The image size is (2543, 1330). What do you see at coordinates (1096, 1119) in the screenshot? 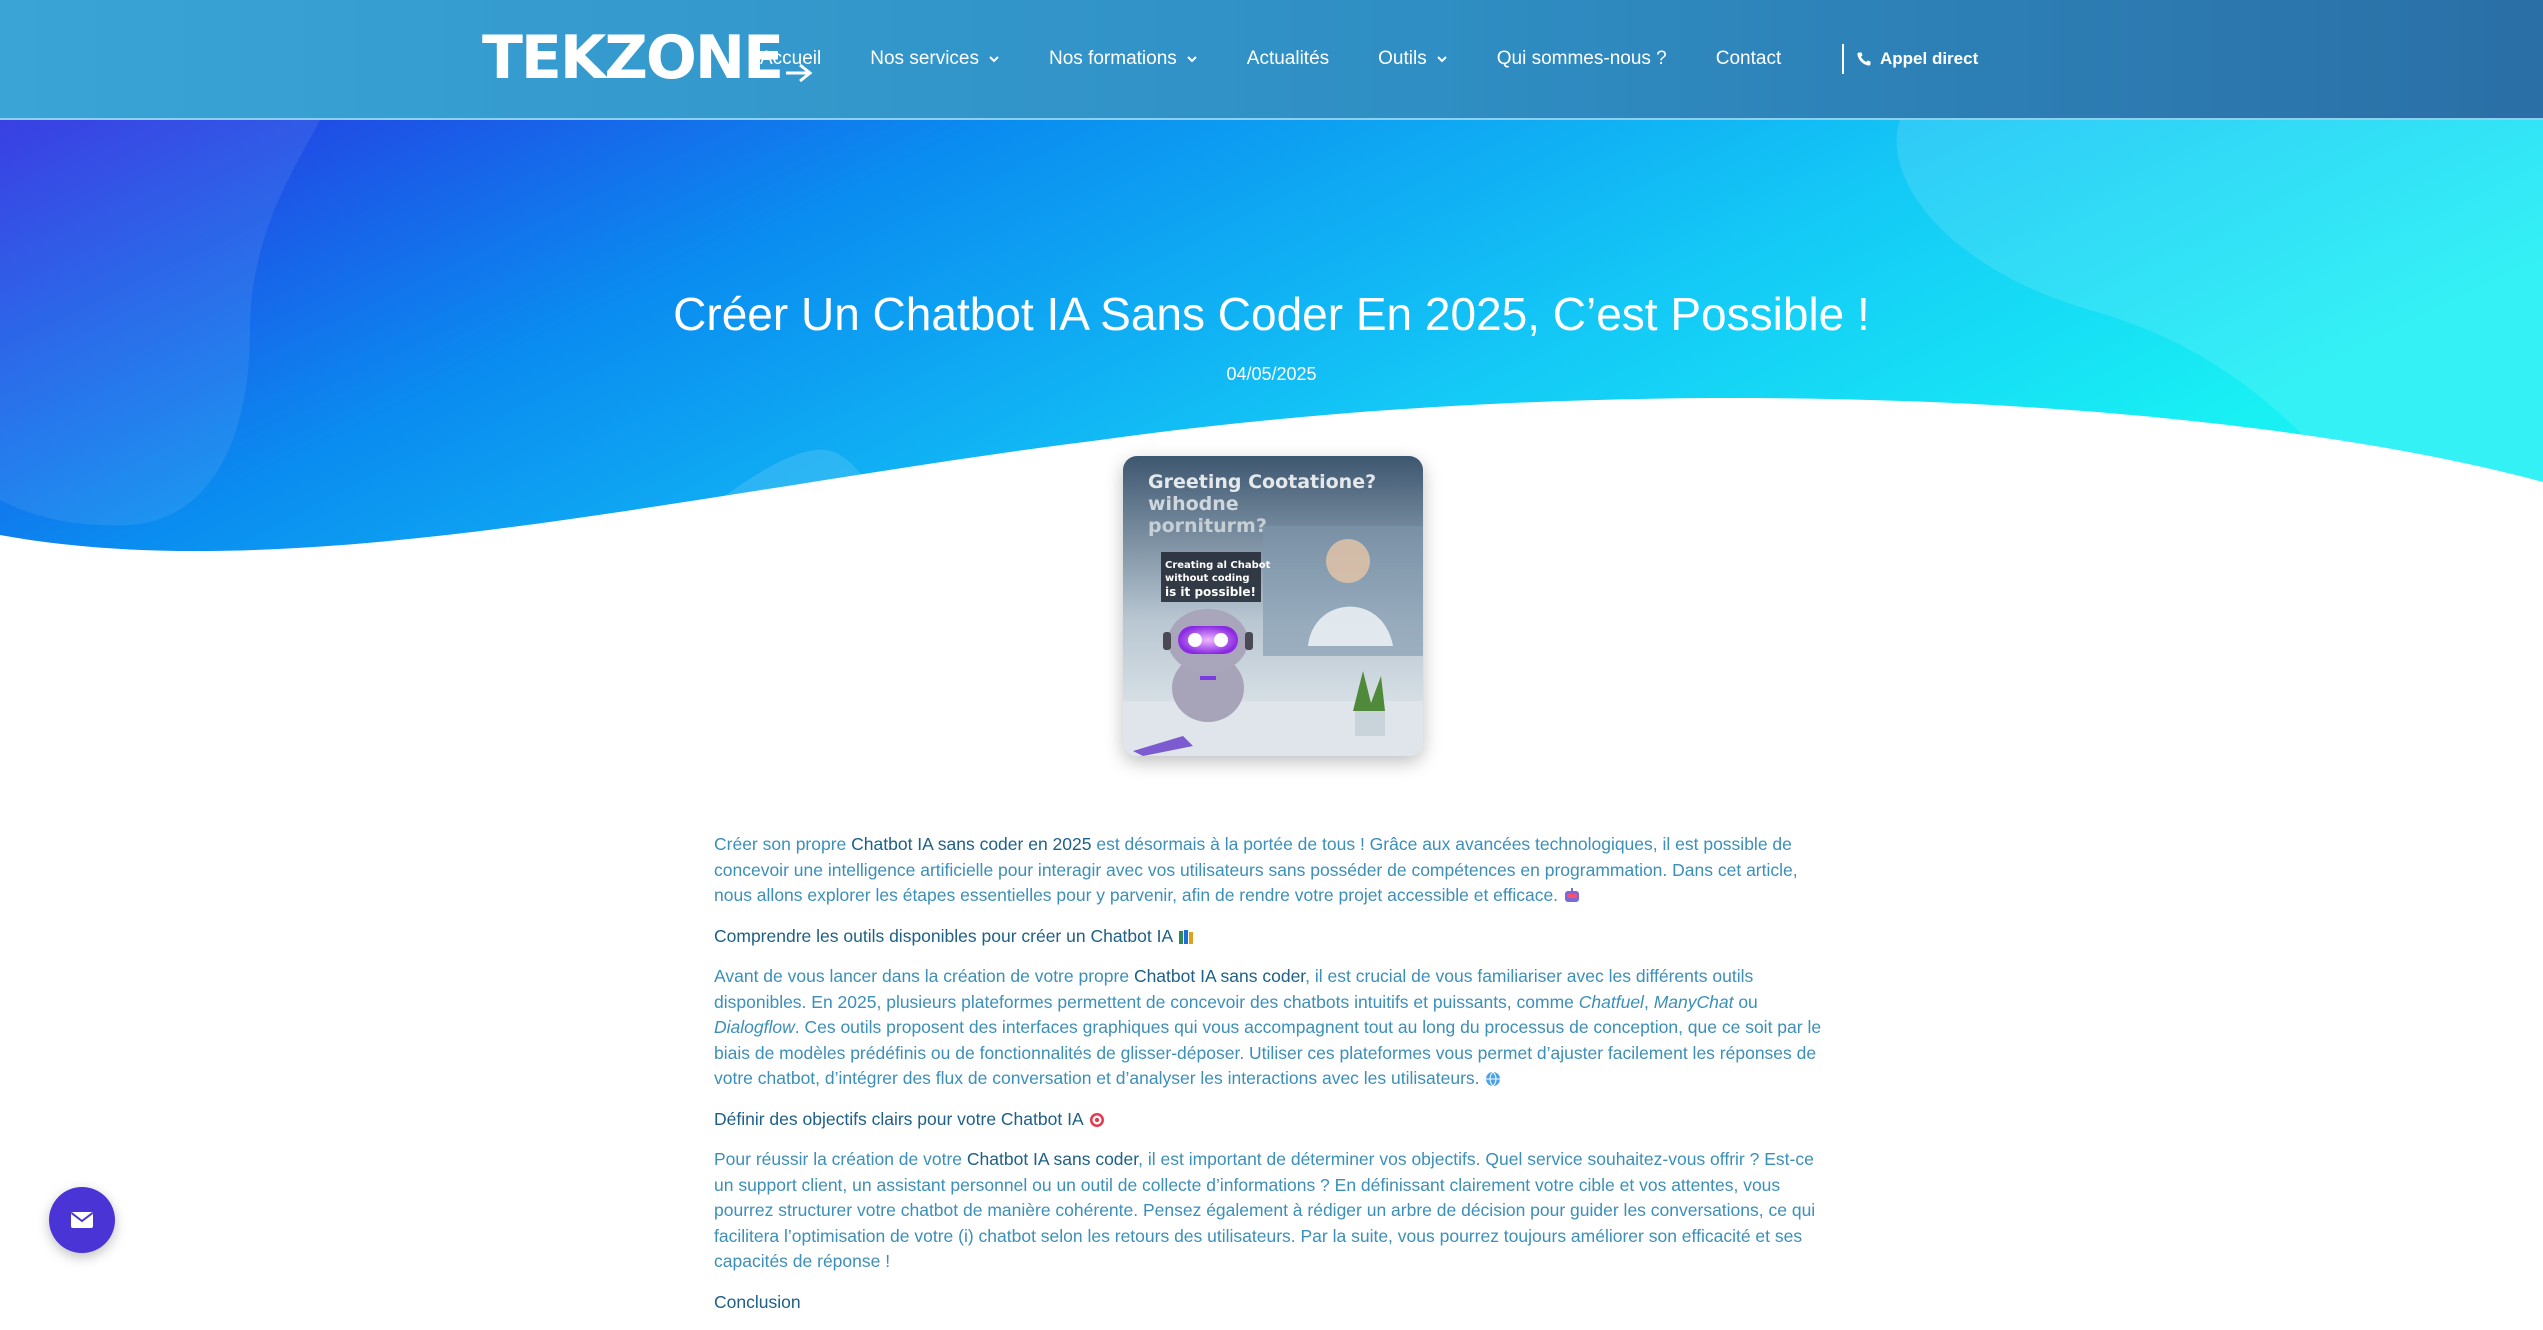
I see `target-emoji-icon` at bounding box center [1096, 1119].